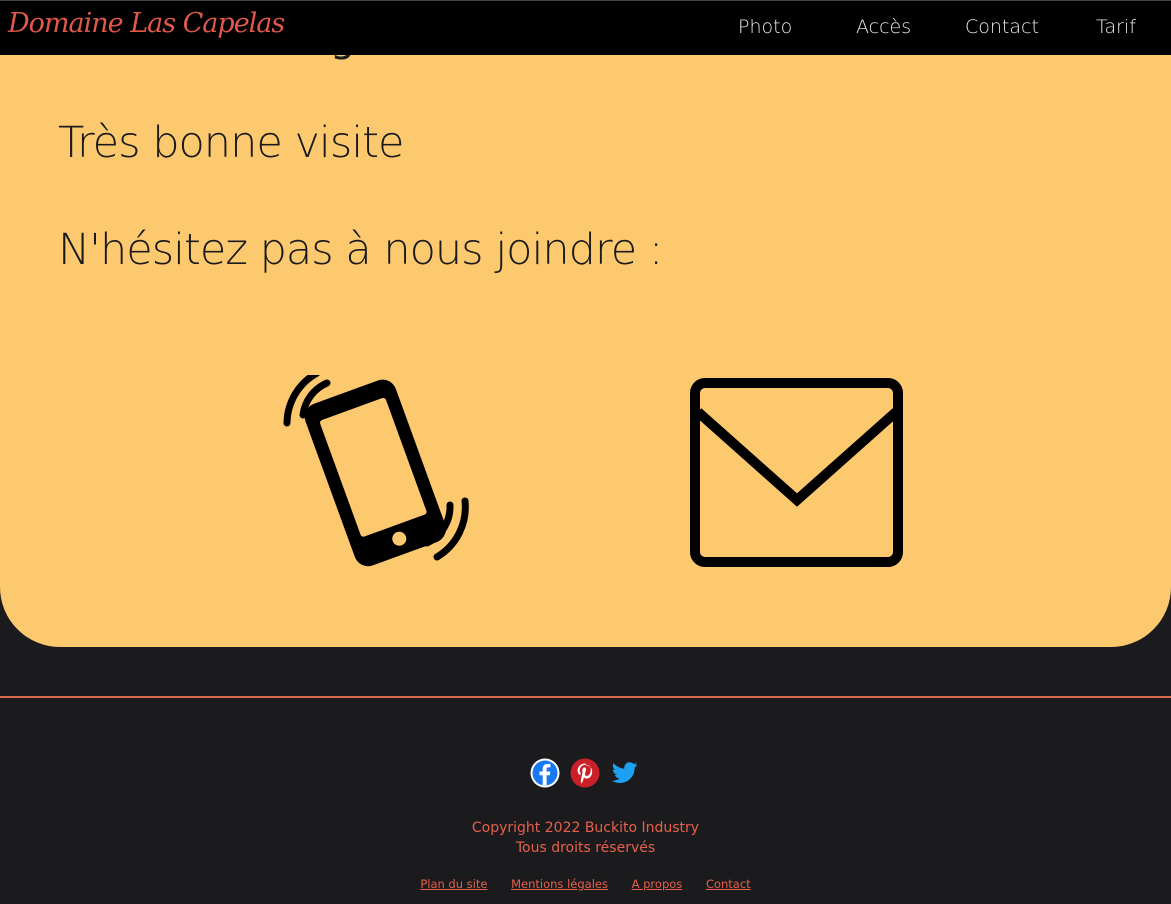  What do you see at coordinates (625, 773) in the screenshot?
I see `twitter-icon` at bounding box center [625, 773].